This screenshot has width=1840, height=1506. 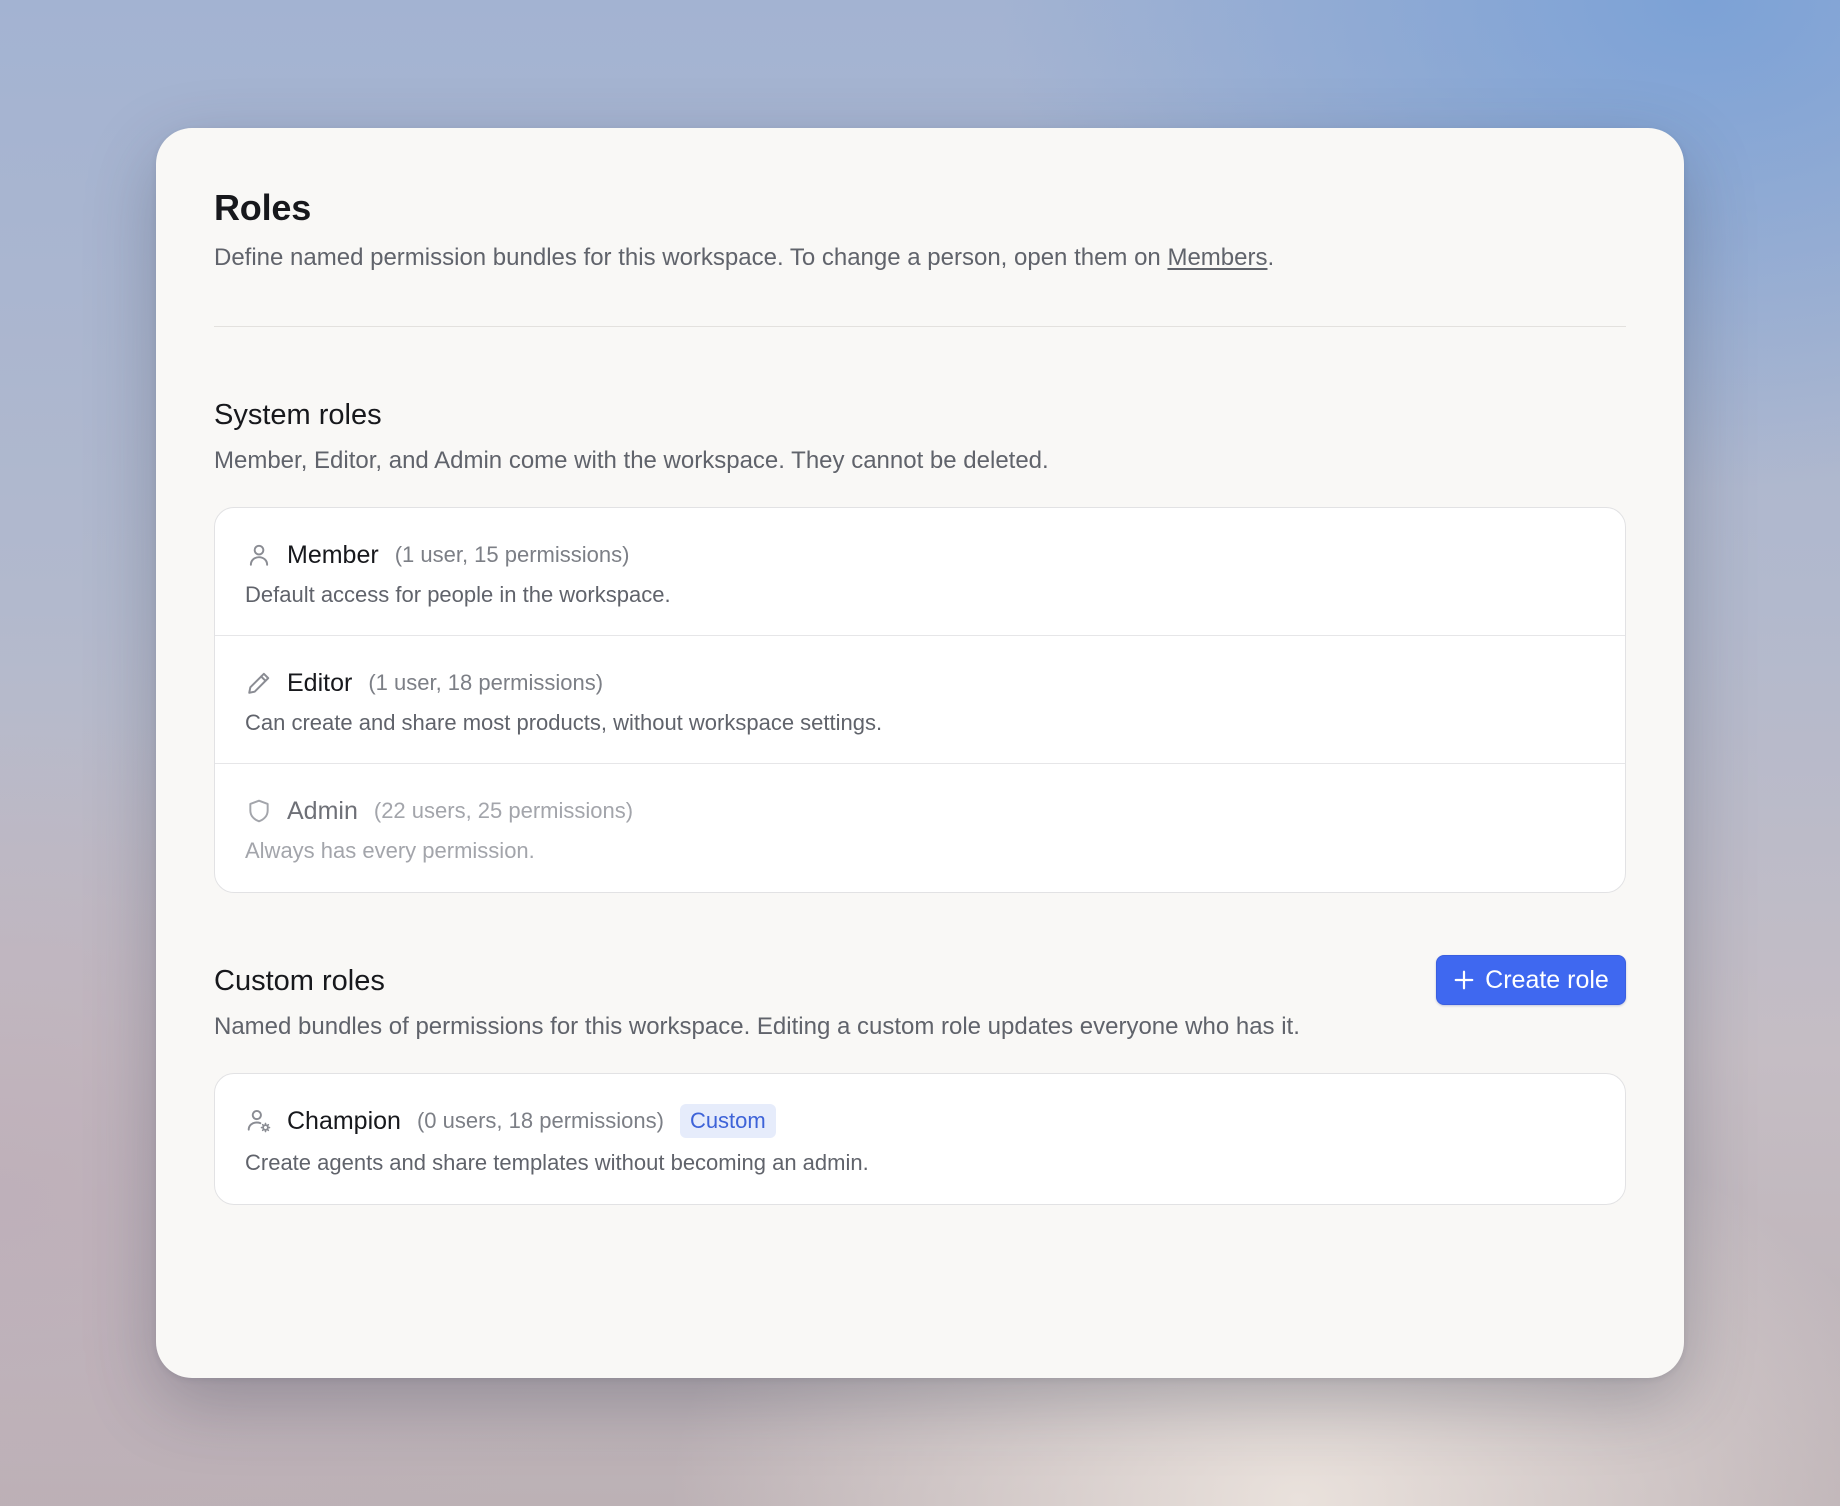 I want to click on create-role-label: Create role, so click(x=1547, y=979).